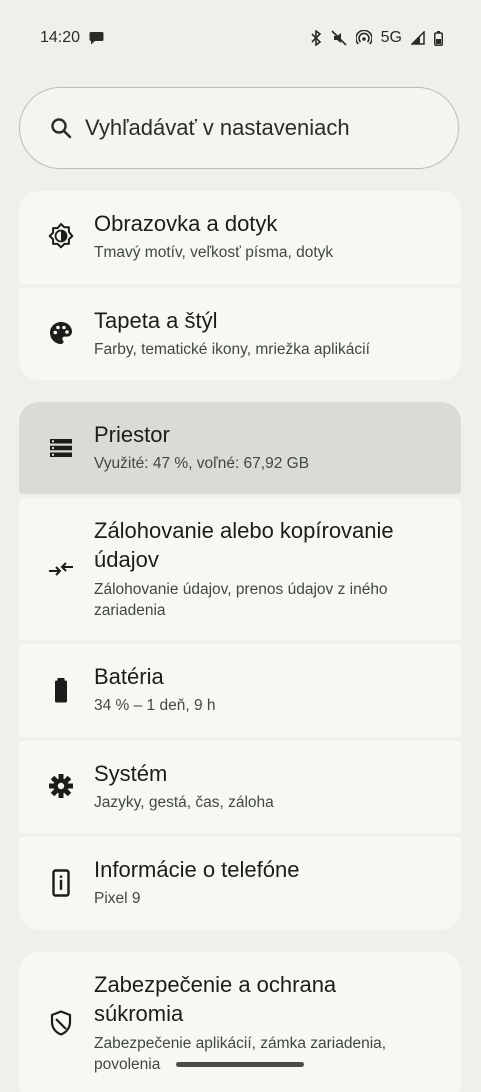 The width and height of the screenshot is (481, 1092). Describe the element at coordinates (61, 333) in the screenshot. I see `palette-icon` at that location.